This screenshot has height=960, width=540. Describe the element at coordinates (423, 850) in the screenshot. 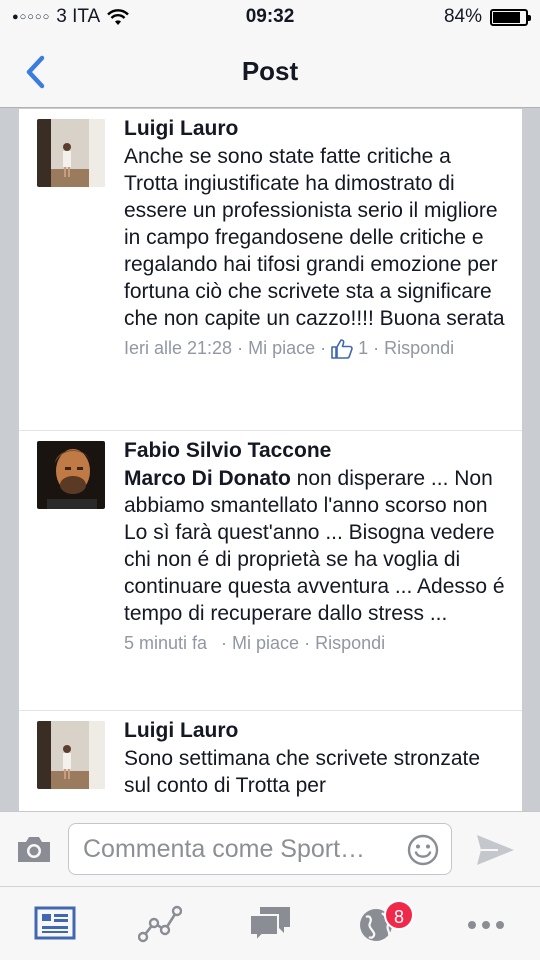

I see `smiley-icon` at that location.